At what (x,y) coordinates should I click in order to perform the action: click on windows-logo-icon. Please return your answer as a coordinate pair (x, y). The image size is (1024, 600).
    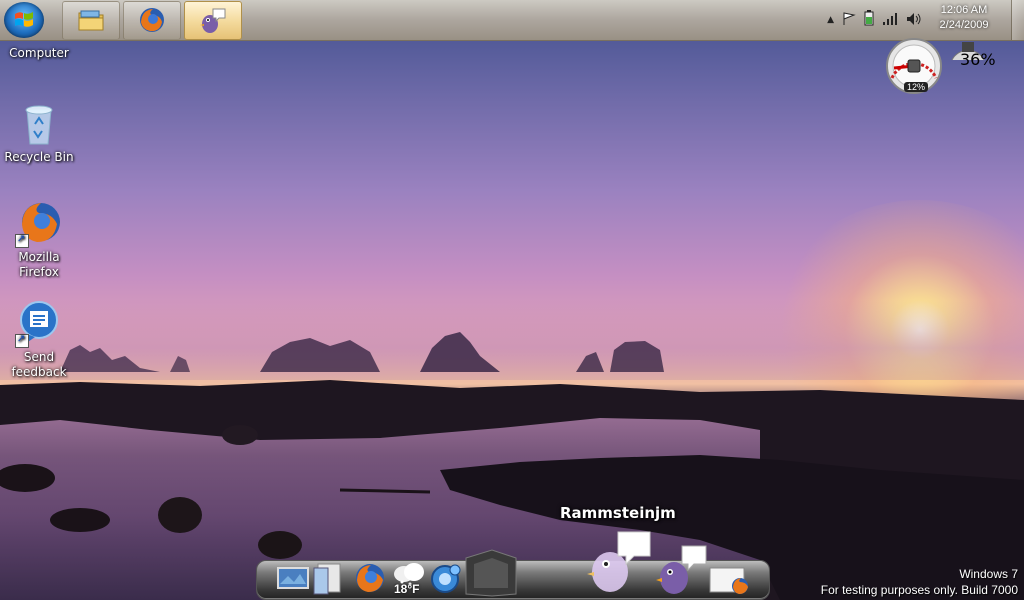
    Looking at the image, I should click on (24, 19).